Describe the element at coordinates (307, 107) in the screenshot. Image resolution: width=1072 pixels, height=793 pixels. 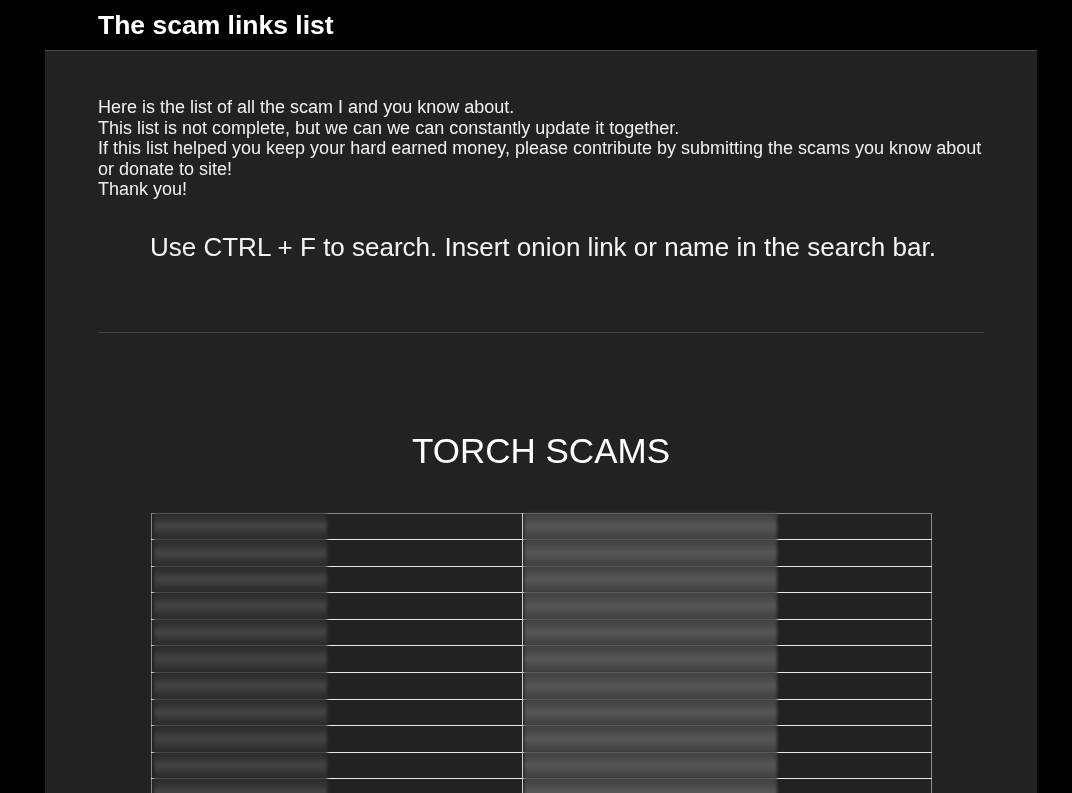
I see `intro-text: Here is the list of all the scam I and you know about.` at that location.